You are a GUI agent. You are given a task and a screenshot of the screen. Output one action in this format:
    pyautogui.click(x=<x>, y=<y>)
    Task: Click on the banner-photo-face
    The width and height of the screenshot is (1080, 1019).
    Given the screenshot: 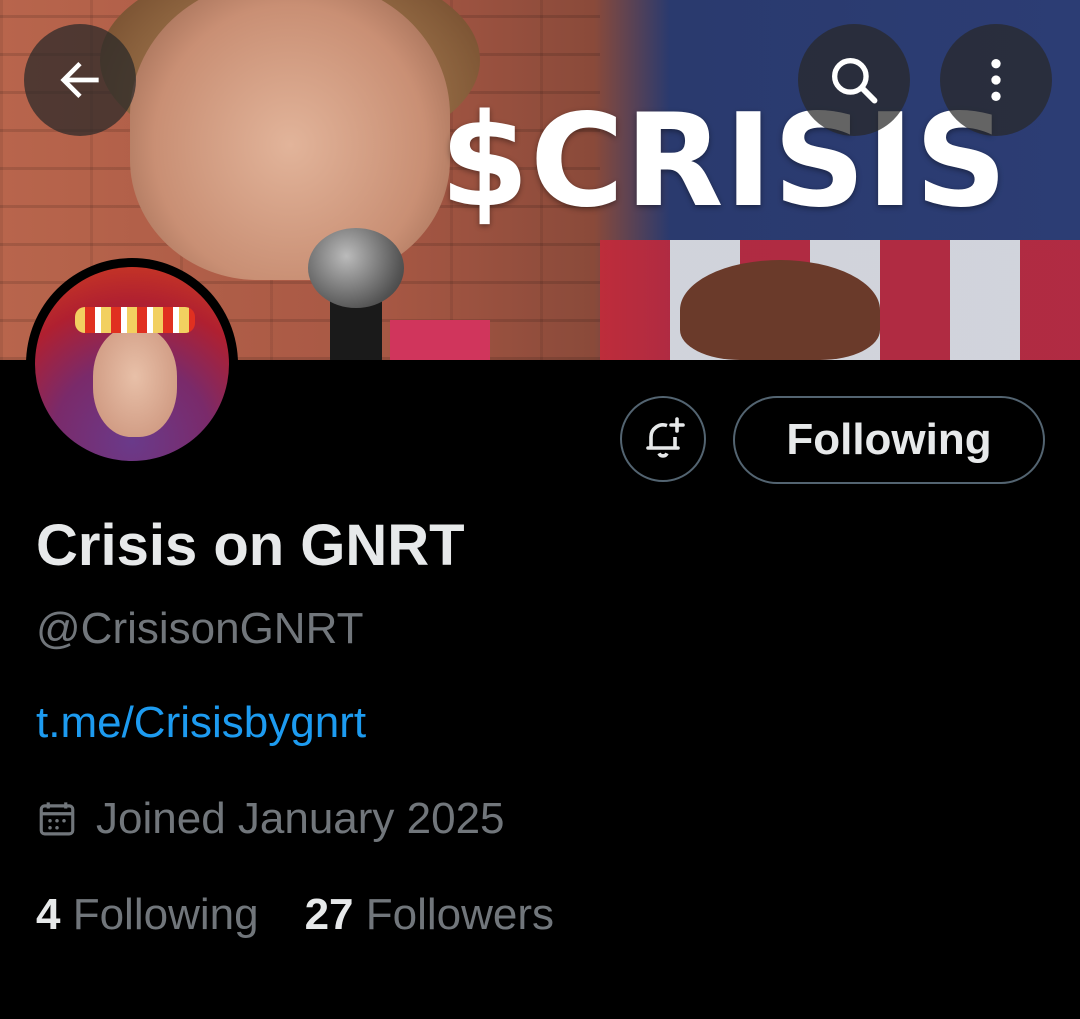 What is the action you would take?
    pyautogui.click(x=290, y=140)
    